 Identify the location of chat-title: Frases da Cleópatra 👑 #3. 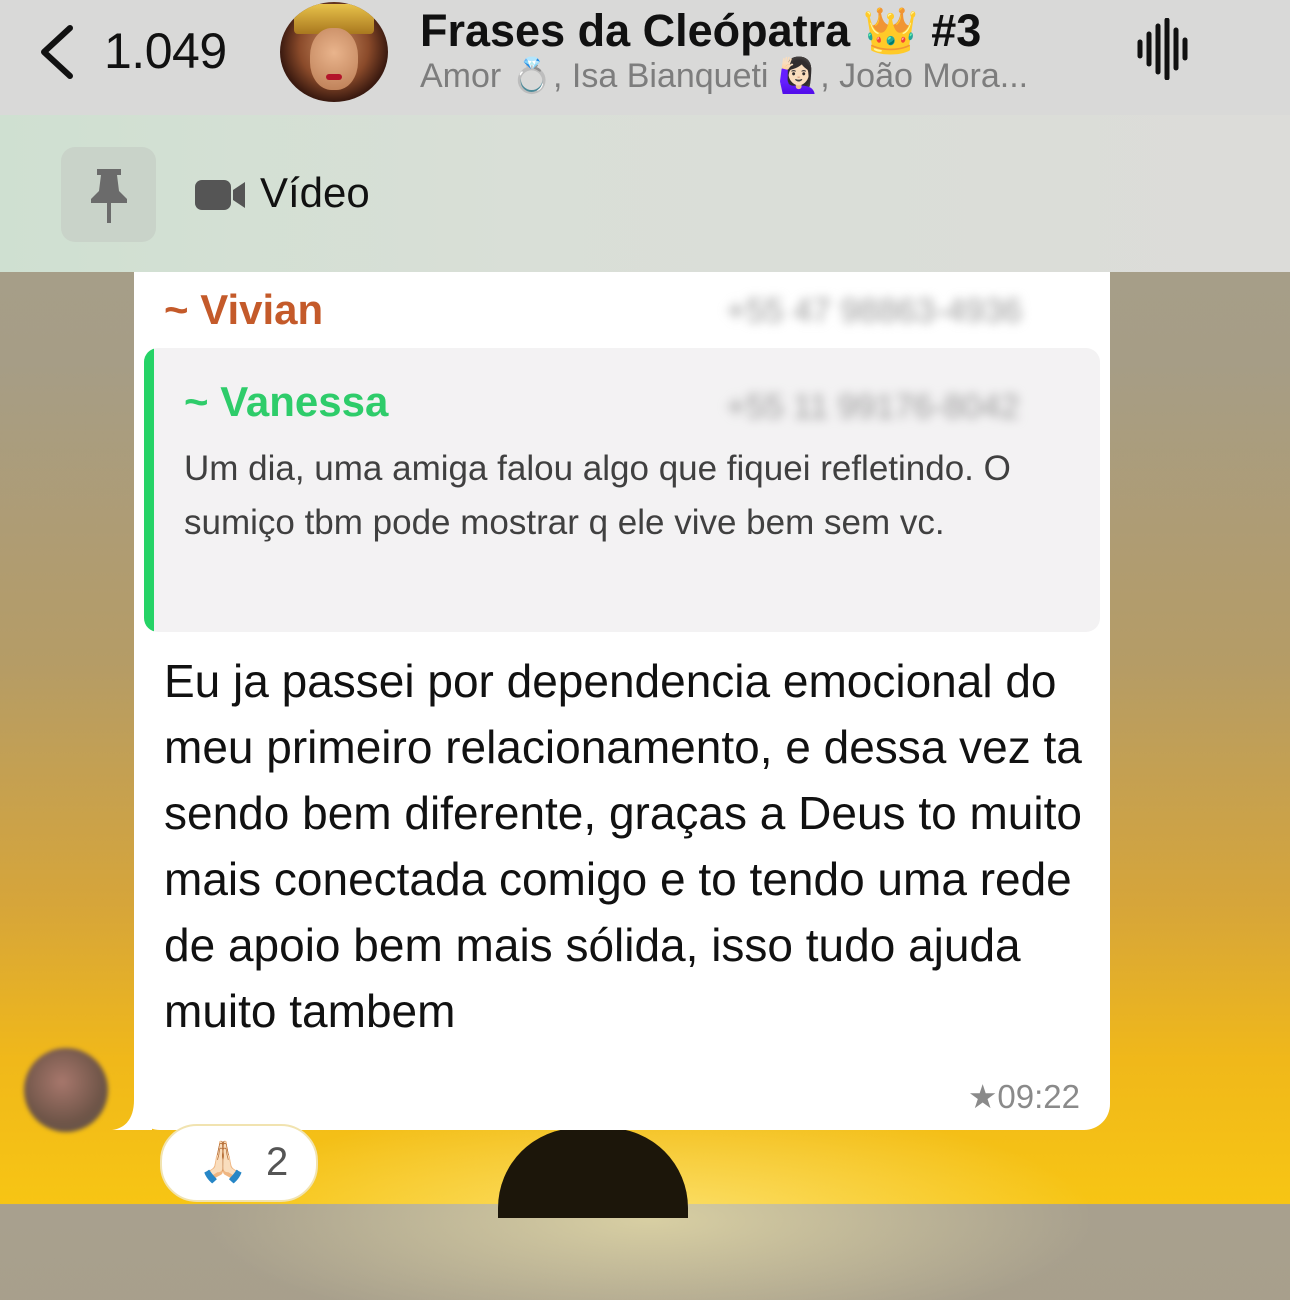
(700, 30).